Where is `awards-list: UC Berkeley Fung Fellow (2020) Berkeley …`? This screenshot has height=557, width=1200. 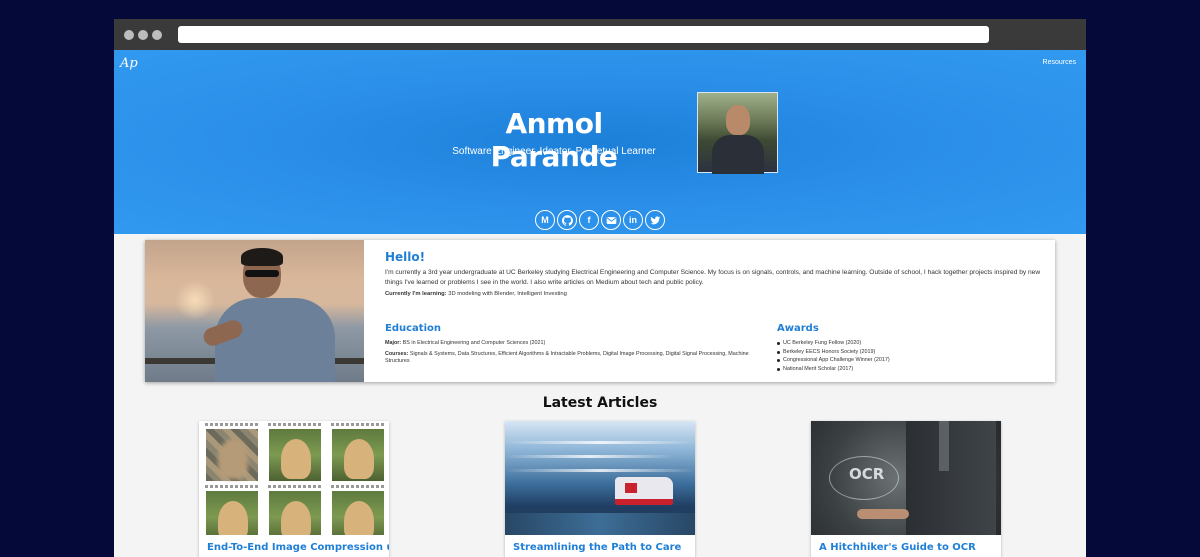 awards-list: UC Berkeley Fung Fellow (2020) Berkeley … is located at coordinates (877, 356).